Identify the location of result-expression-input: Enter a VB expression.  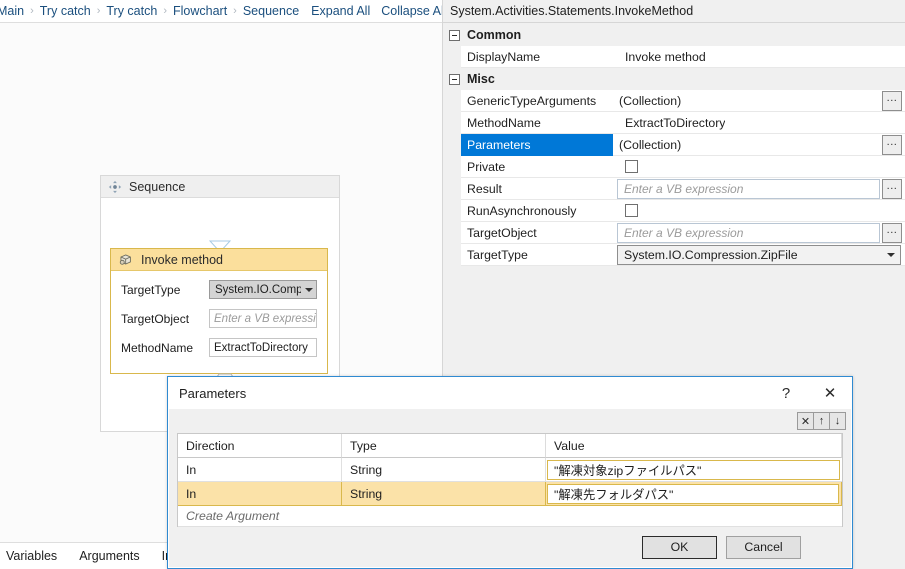
(748, 188).